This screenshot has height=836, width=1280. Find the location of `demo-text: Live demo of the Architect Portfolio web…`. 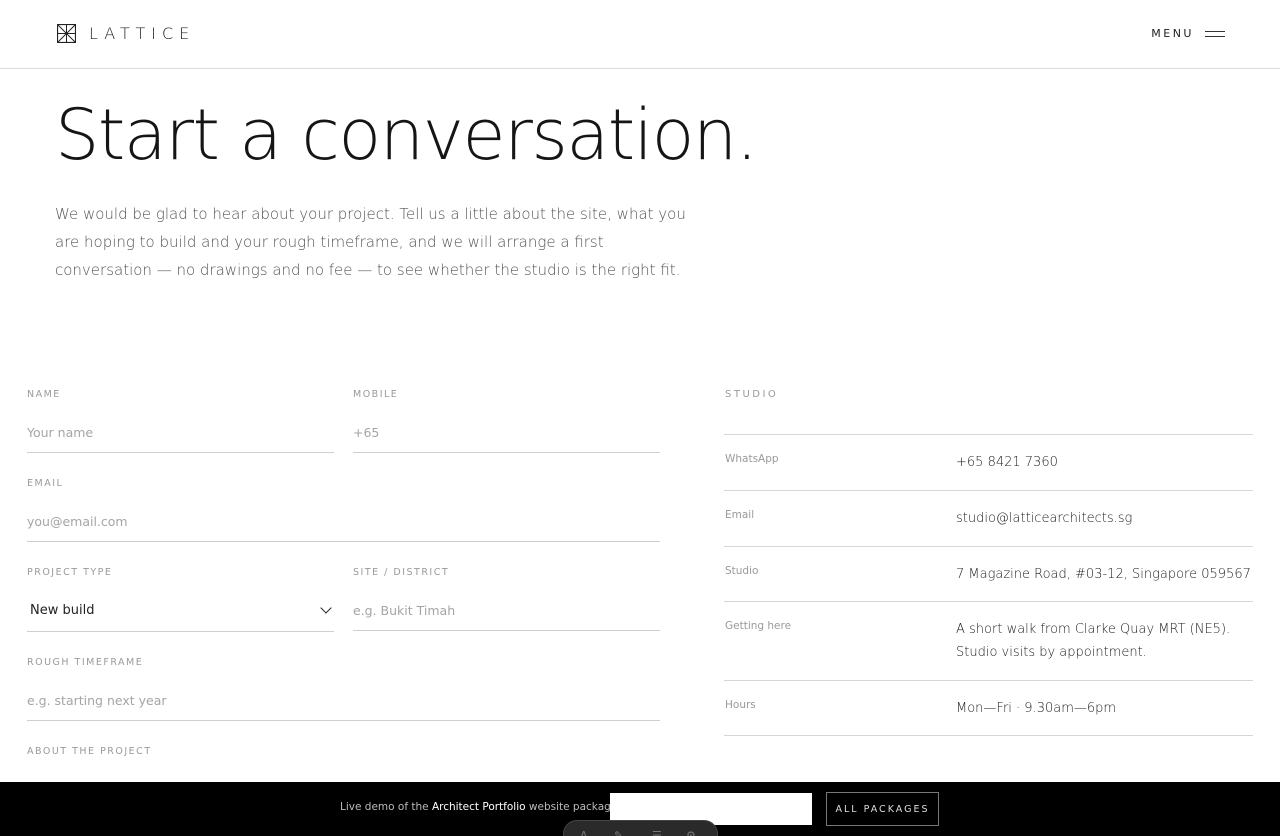

demo-text: Live demo of the Architect Portfolio web… is located at coordinates (480, 807).